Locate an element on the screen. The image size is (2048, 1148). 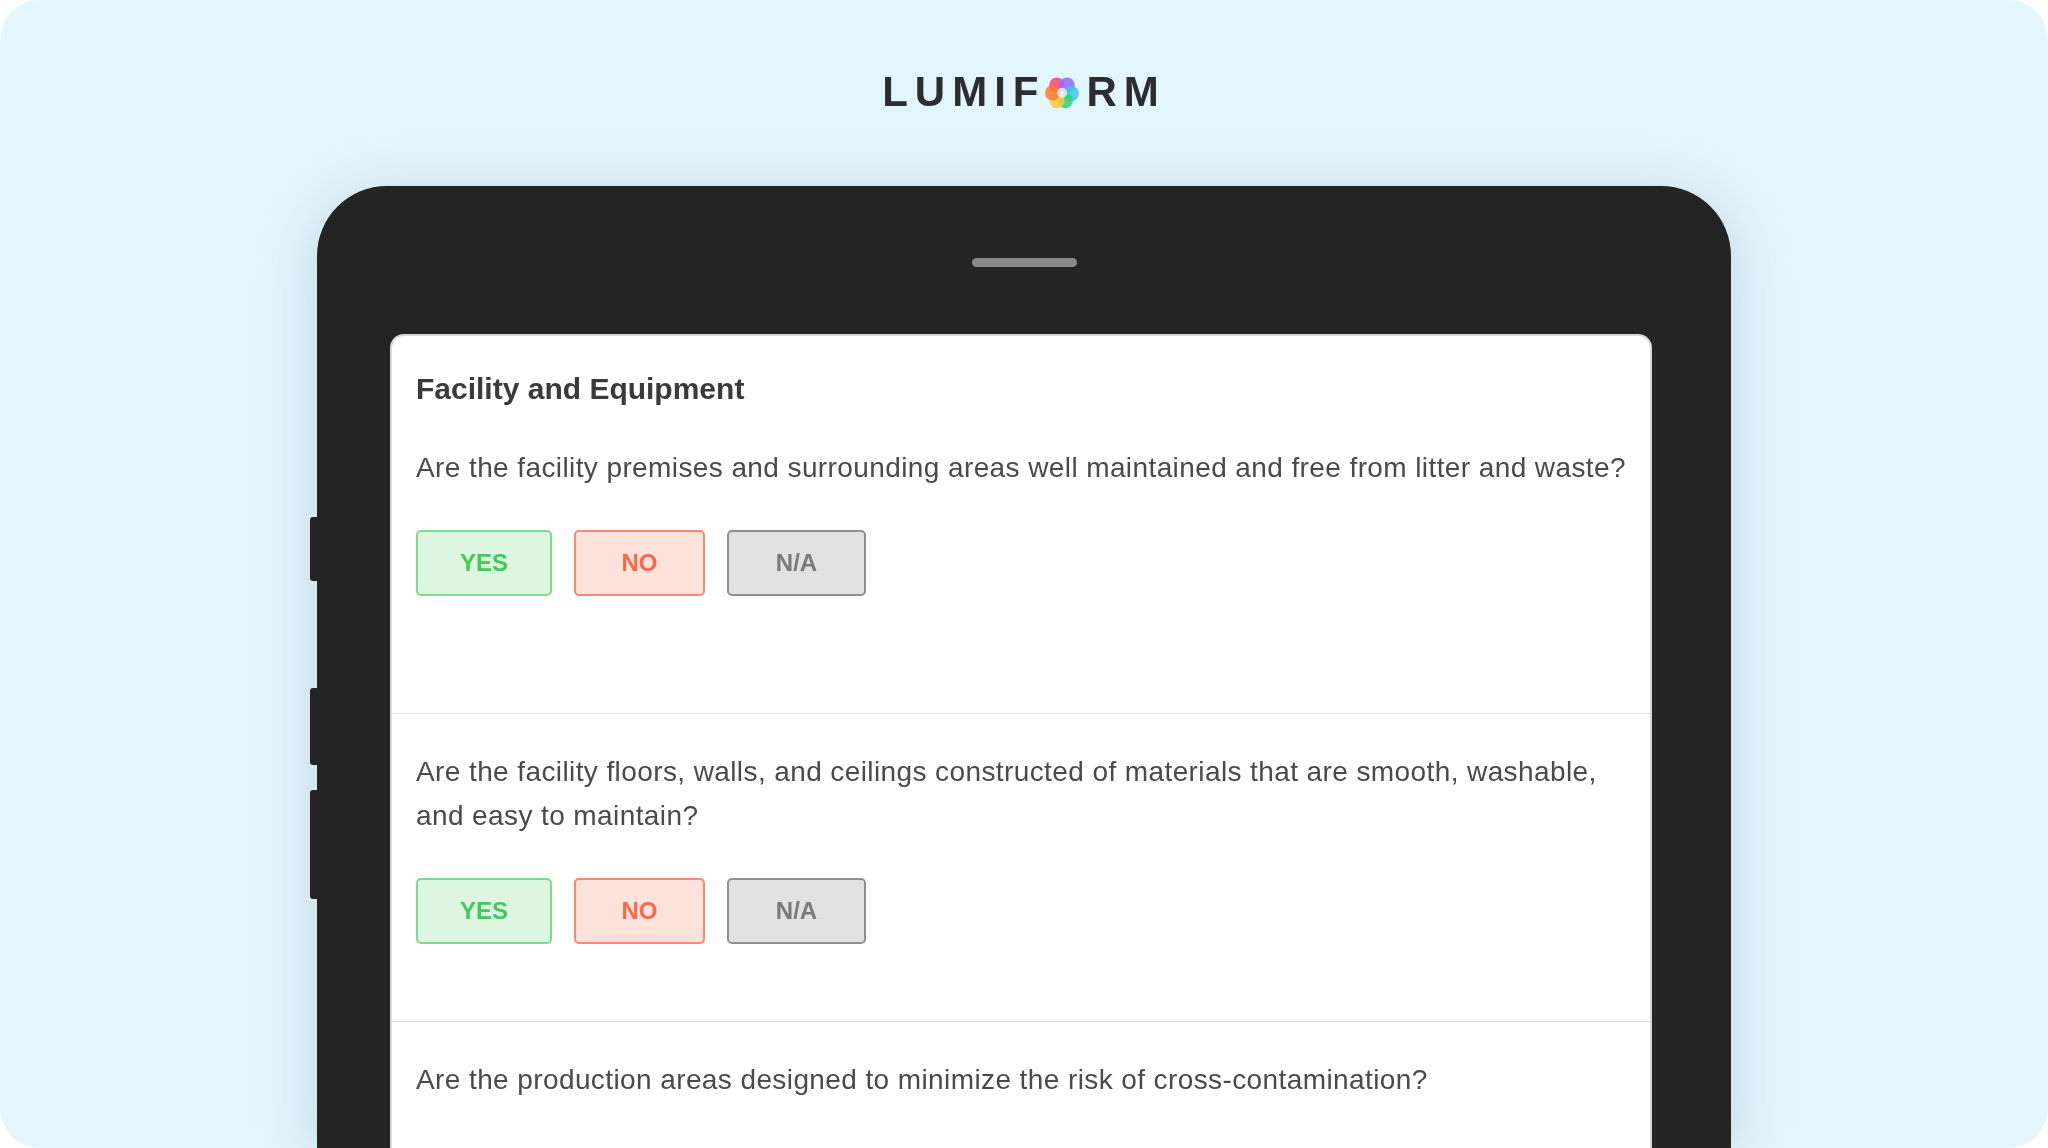
question-text: Are the facility floors, walls, and ceilings constructed of materials that are smooth, washable, and easy to maintain? is located at coordinates (1007, 794).